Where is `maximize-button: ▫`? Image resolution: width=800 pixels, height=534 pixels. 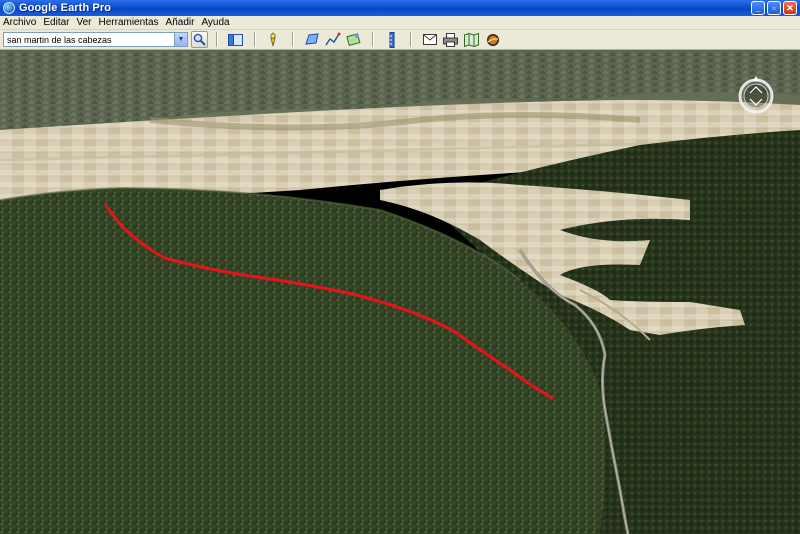 maximize-button: ▫ is located at coordinates (774, 8).